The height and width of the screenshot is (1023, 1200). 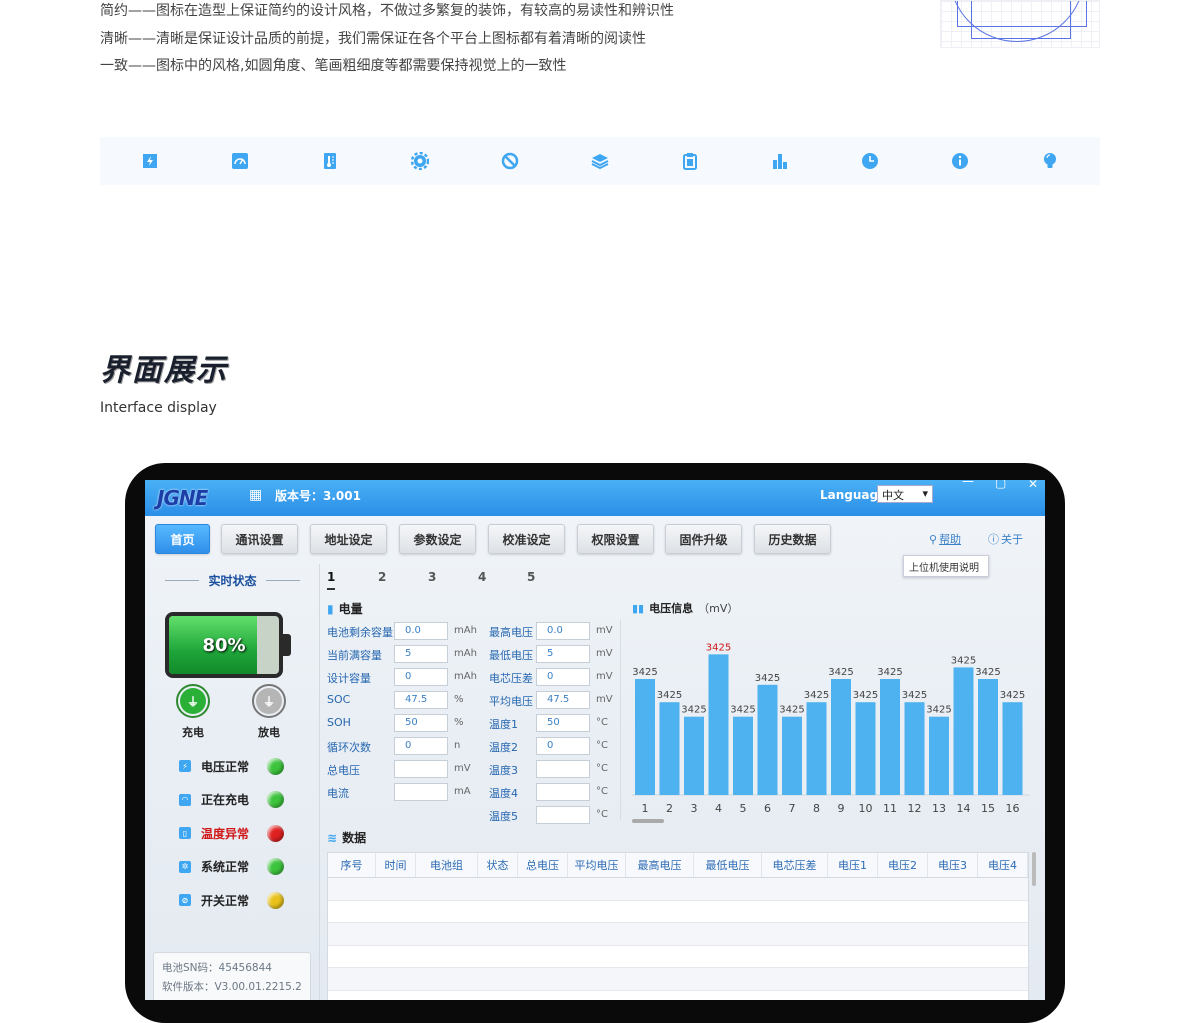 I want to click on column-header: 最高电压, so click(x=660, y=865).